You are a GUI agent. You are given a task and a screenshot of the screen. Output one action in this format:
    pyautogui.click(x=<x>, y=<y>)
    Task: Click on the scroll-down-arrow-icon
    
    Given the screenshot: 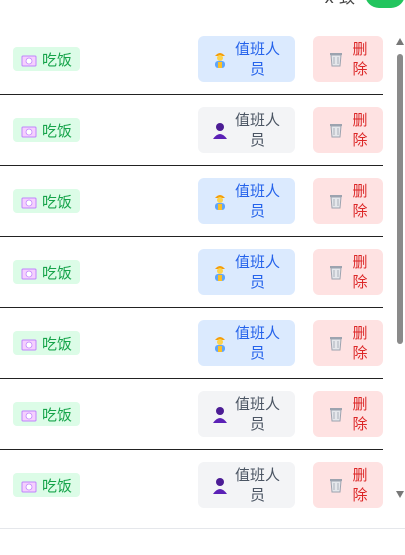 What is the action you would take?
    pyautogui.click(x=400, y=494)
    